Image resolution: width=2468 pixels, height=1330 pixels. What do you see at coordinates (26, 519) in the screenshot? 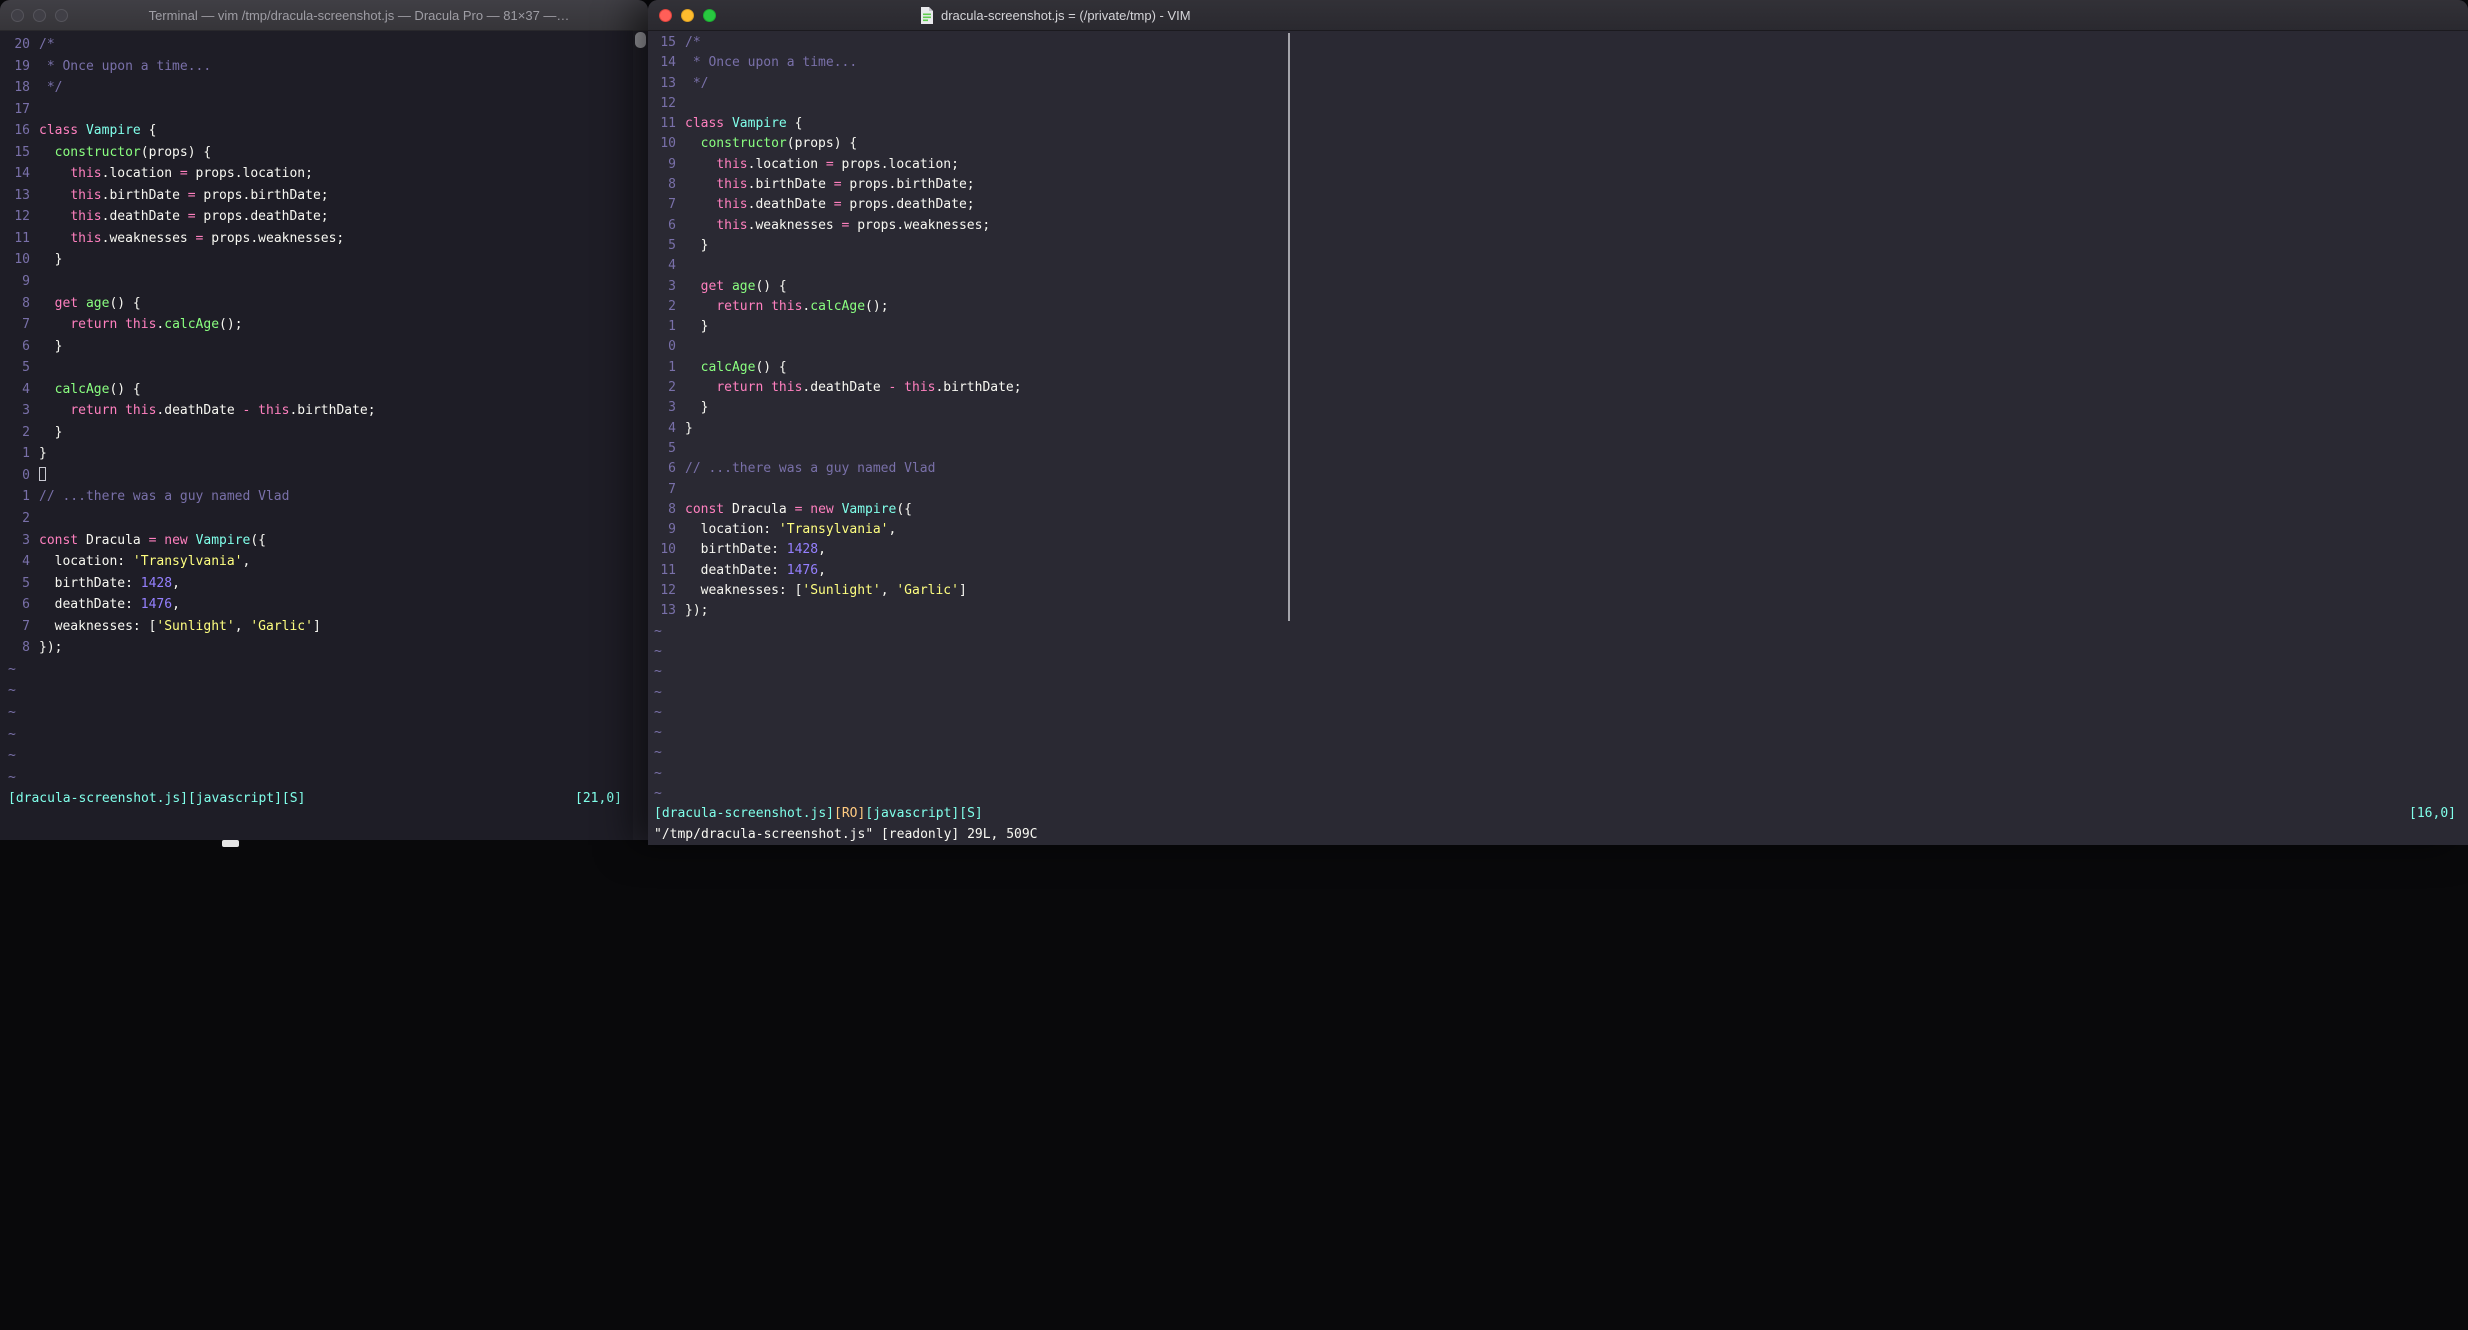
I see `line-number: 2` at bounding box center [26, 519].